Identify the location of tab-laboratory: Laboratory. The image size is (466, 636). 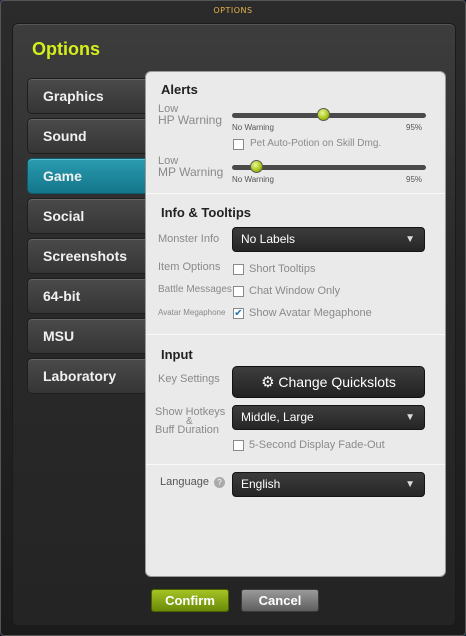
(88, 376).